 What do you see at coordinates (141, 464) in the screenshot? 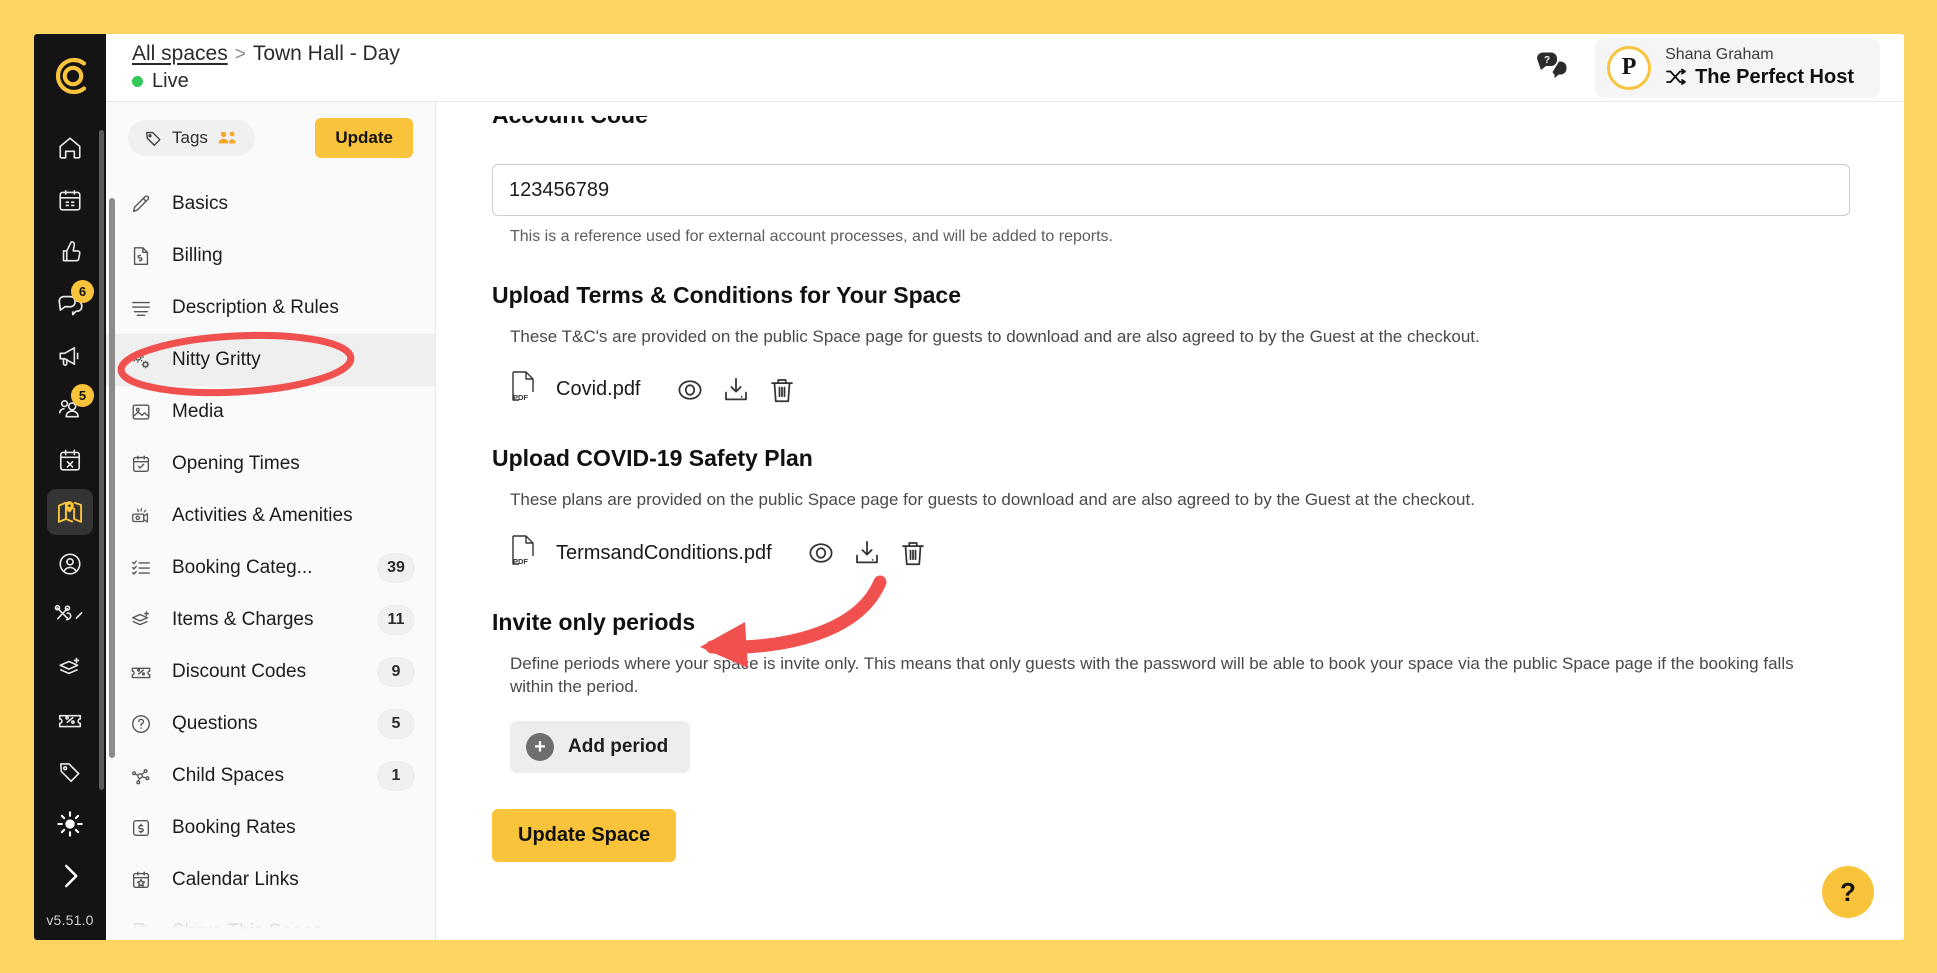
I see `calendar-check-icon` at bounding box center [141, 464].